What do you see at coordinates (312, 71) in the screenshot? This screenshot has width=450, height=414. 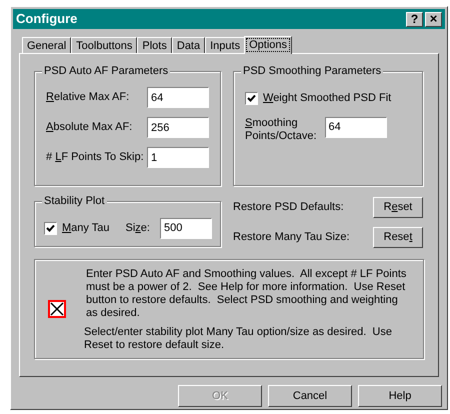 I see `group-title: PSD Smoothing Parameters` at bounding box center [312, 71].